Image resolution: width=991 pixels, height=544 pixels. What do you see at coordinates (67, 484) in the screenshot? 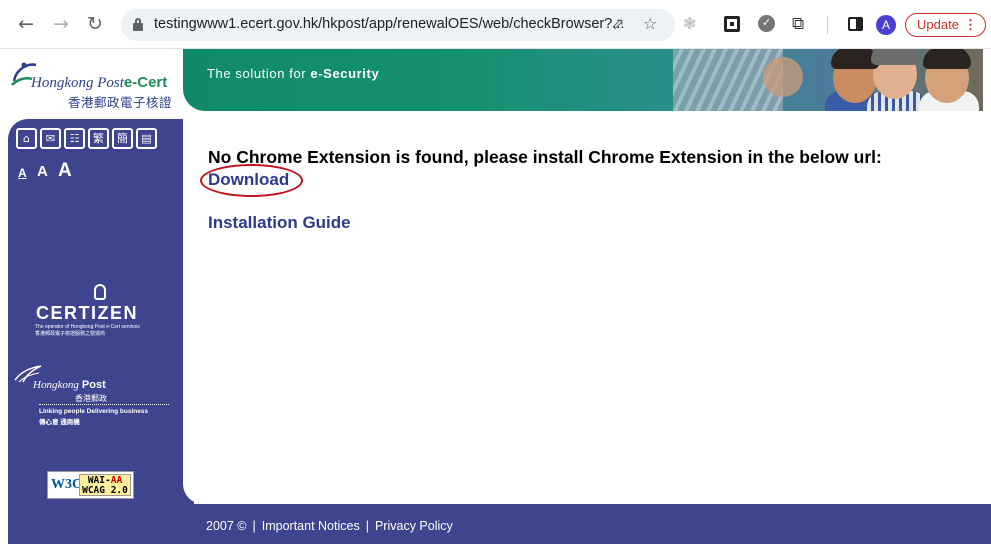
I see `w3c-logo: W3C` at bounding box center [67, 484].